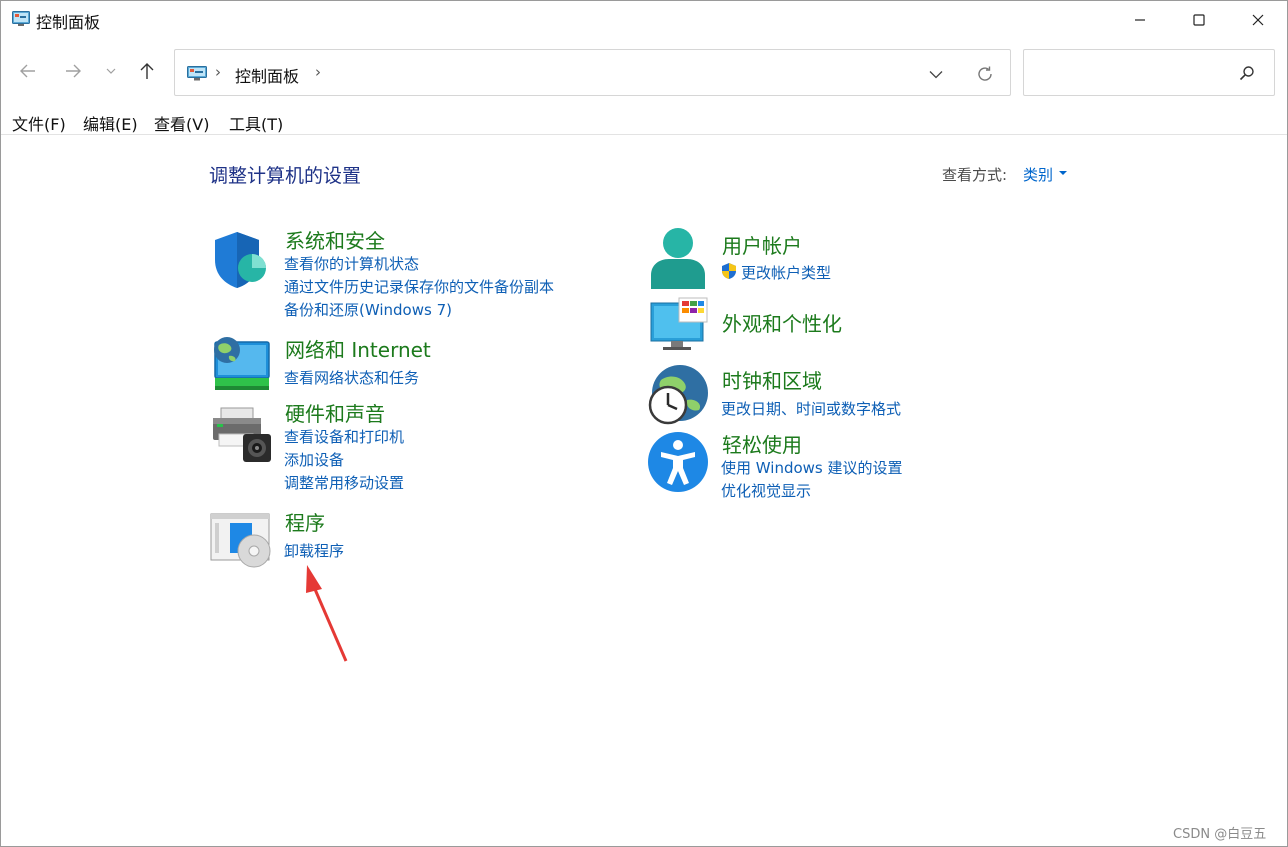 This screenshot has width=1288, height=847. I want to click on arrow-right-icon, so click(73, 71).